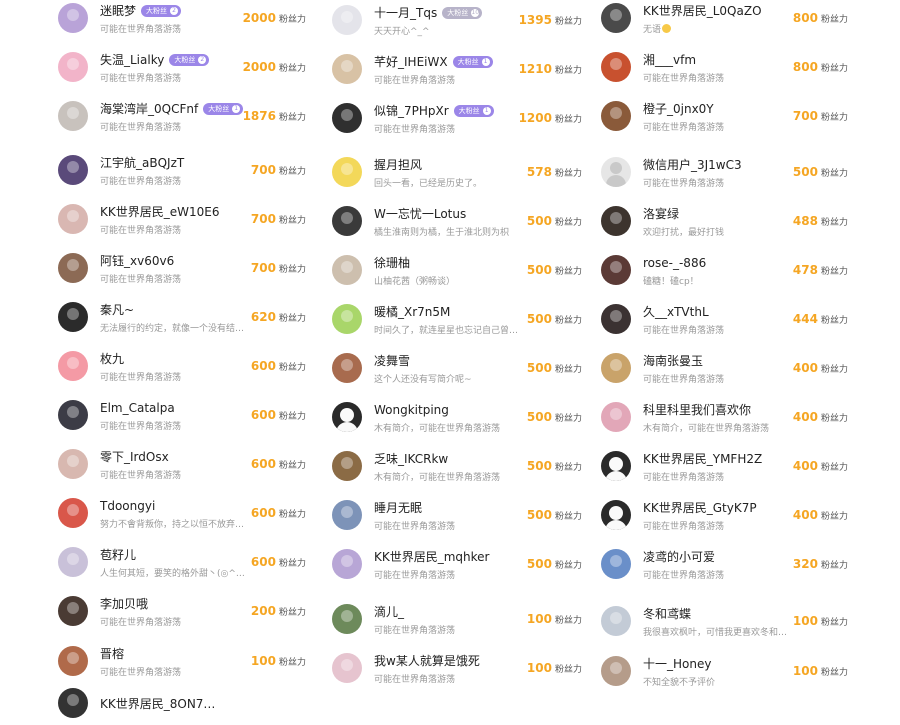 The height and width of the screenshot is (725, 900). I want to click on fan-list-item: 迷眠梦 大粉丝 2 可能在世界角落游荡 2000 粉丝力, so click(182, 20).